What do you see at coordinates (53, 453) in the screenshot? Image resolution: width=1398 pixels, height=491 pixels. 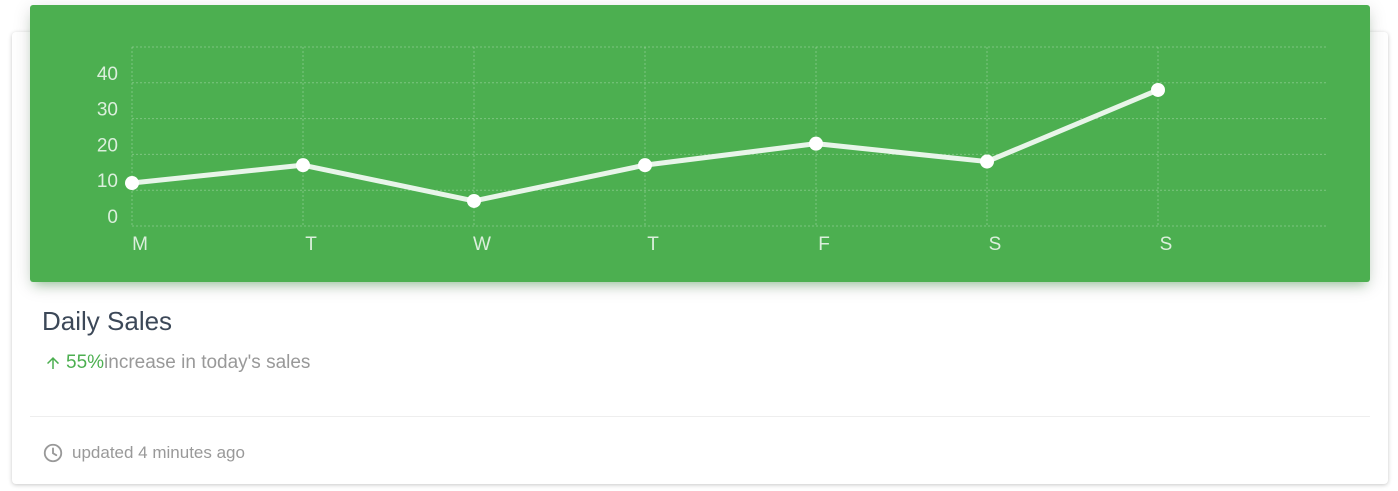 I see `access-time-icon` at bounding box center [53, 453].